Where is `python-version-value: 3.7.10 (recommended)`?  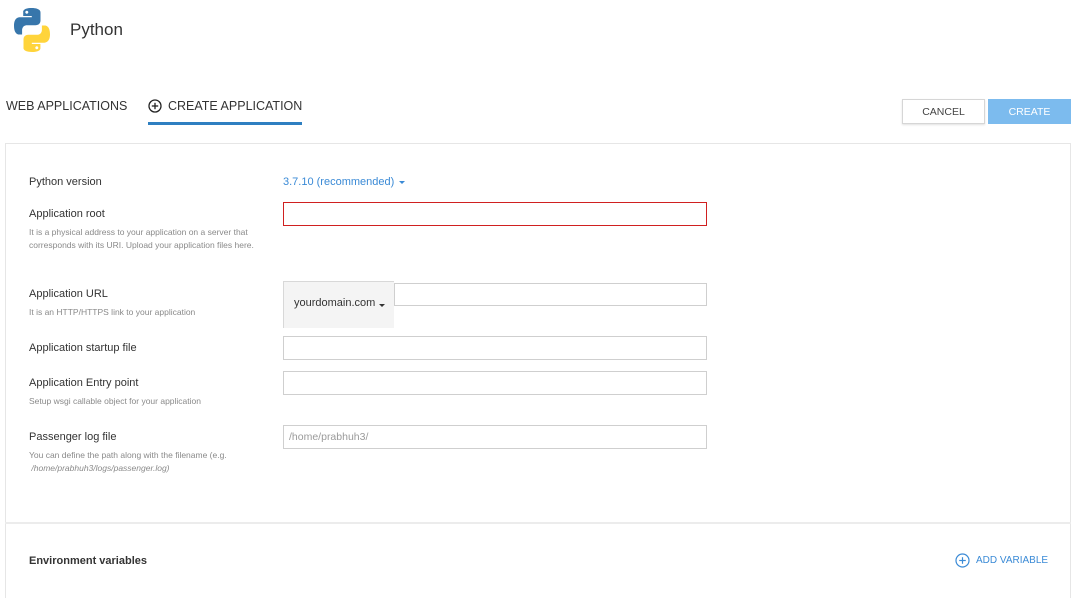 python-version-value: 3.7.10 (recommended) is located at coordinates (339, 182).